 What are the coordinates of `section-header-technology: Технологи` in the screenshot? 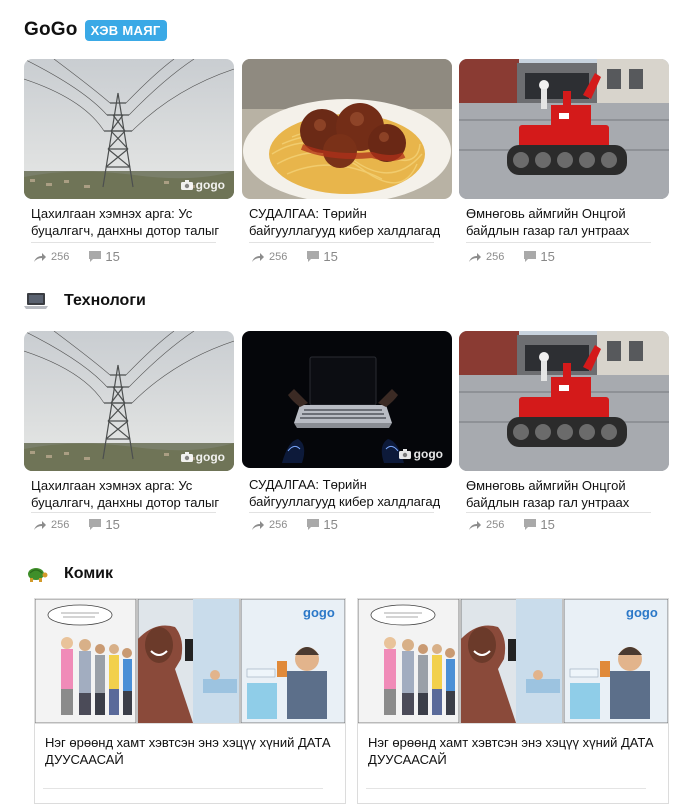 It's located at (85, 301).